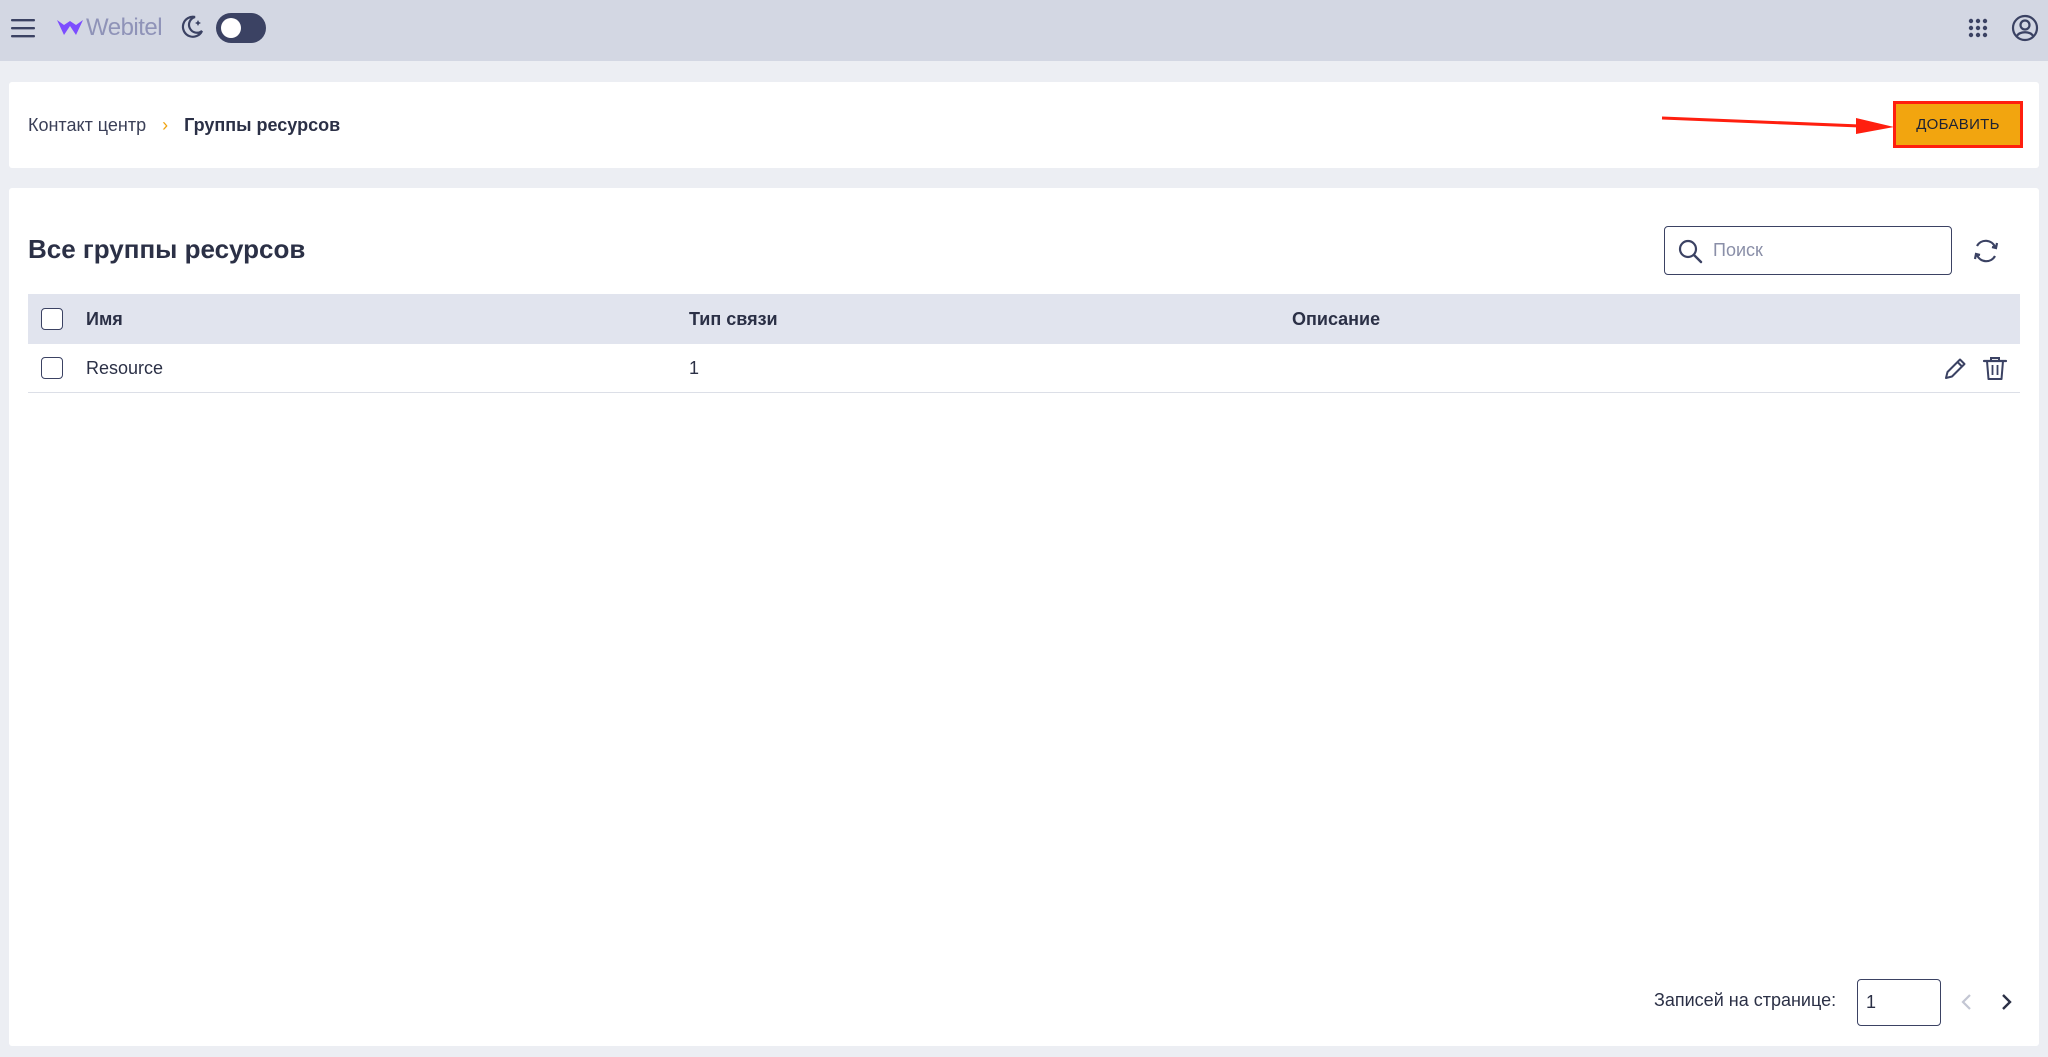  Describe the element at coordinates (1745, 1000) in the screenshot. I see `page-size-label: Записей на странице:` at that location.